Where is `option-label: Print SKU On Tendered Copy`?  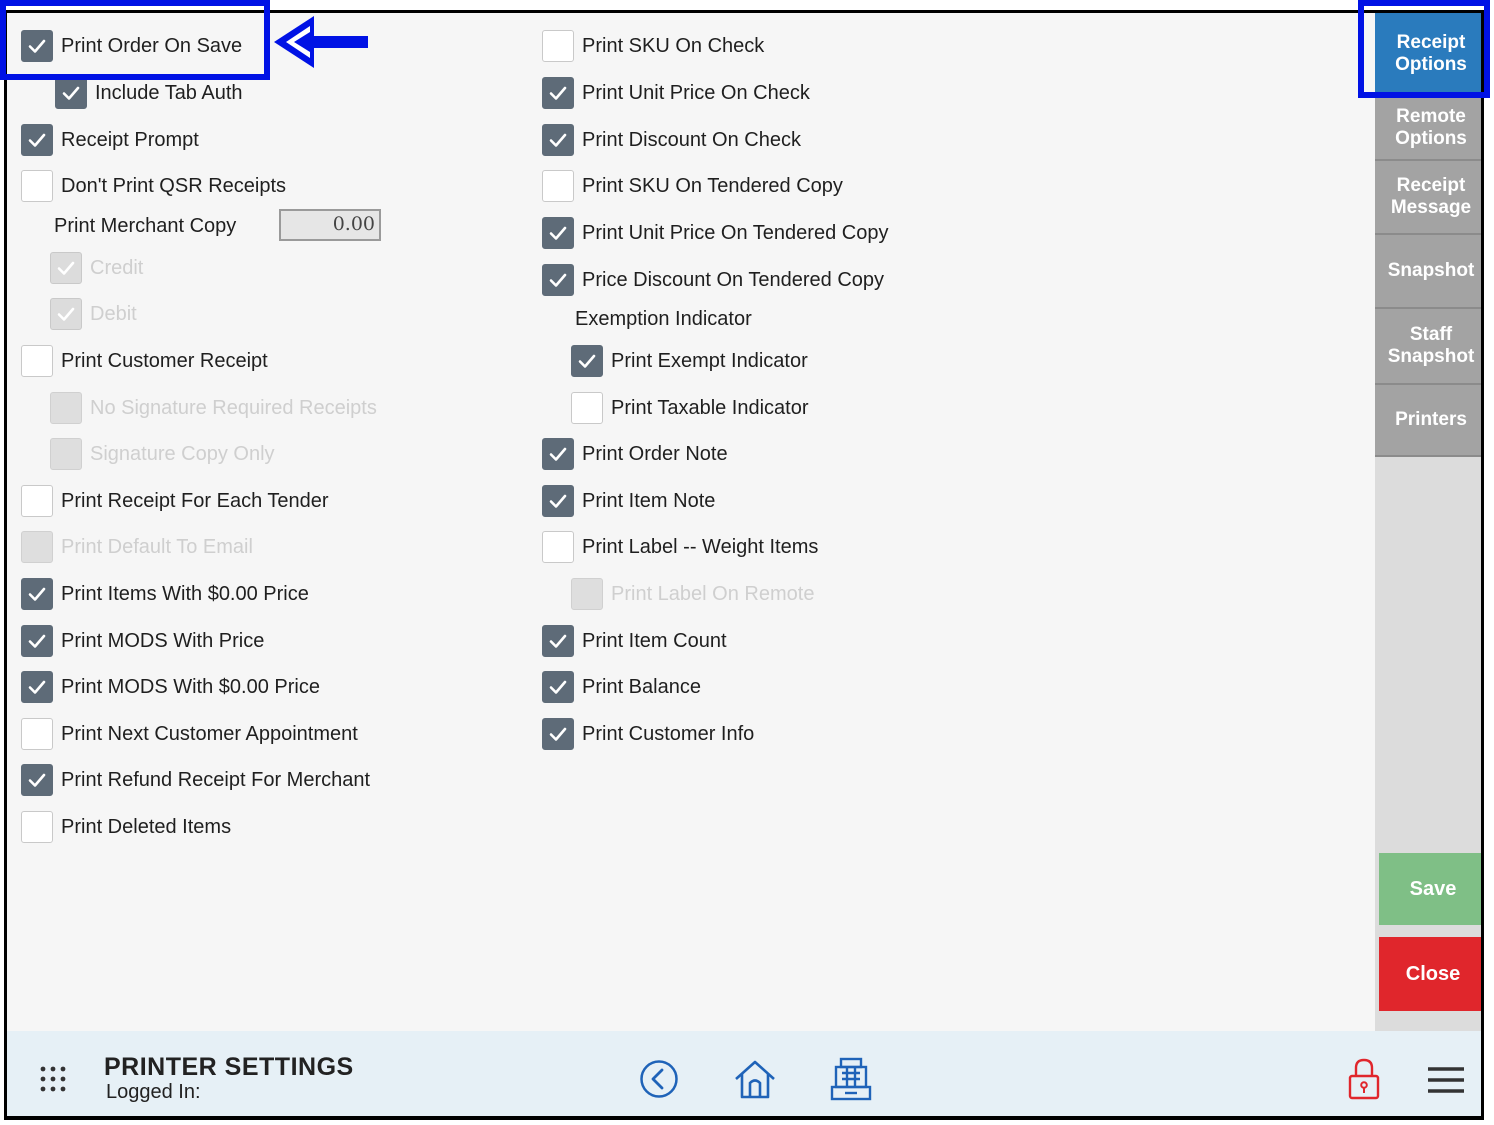 option-label: Print SKU On Tendered Copy is located at coordinates (712, 185).